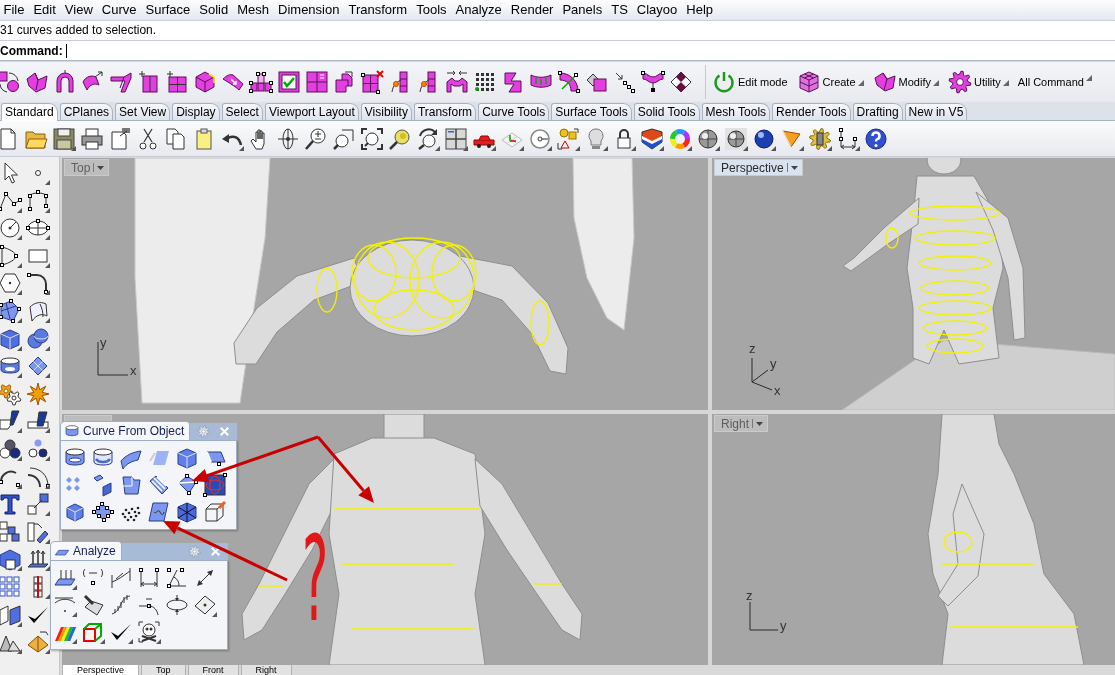  I want to click on panel-title-tab: Analyze, so click(86, 550).